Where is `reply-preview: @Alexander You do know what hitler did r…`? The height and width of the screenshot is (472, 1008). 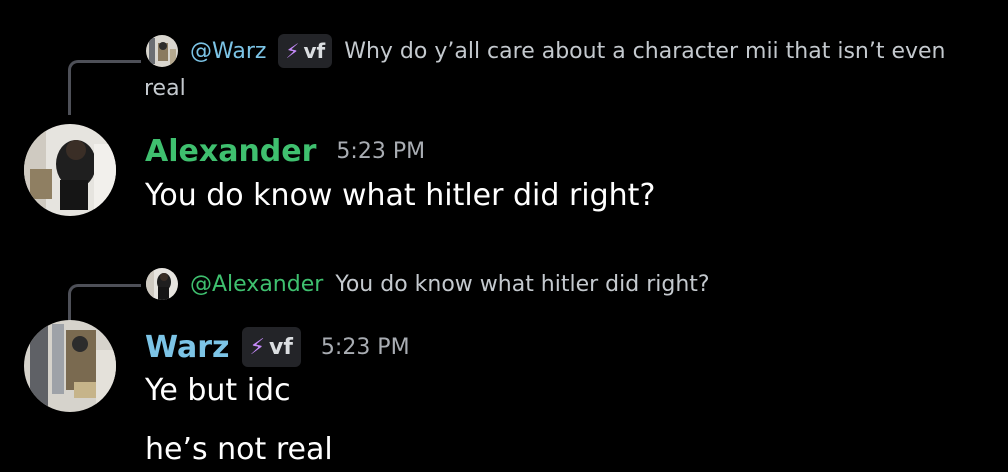 reply-preview: @Alexander You do know what hitler did r… is located at coordinates (428, 284).